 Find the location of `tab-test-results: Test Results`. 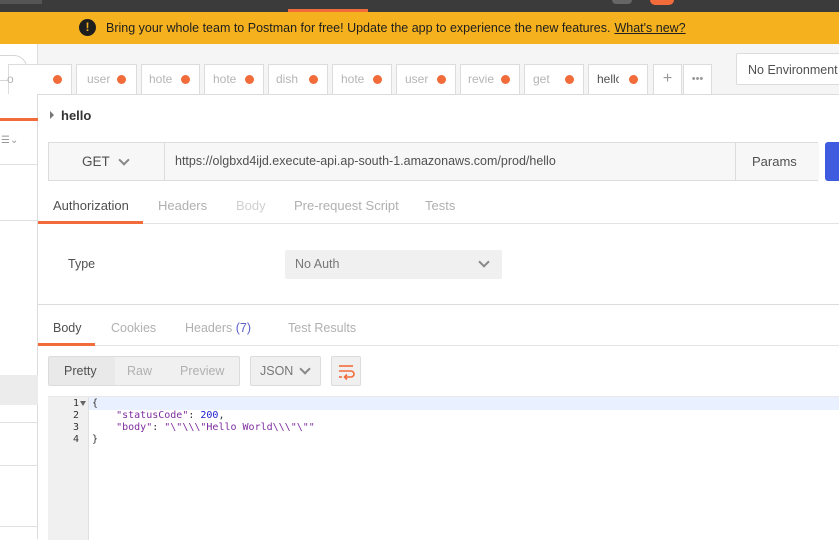

tab-test-results: Test Results is located at coordinates (322, 328).